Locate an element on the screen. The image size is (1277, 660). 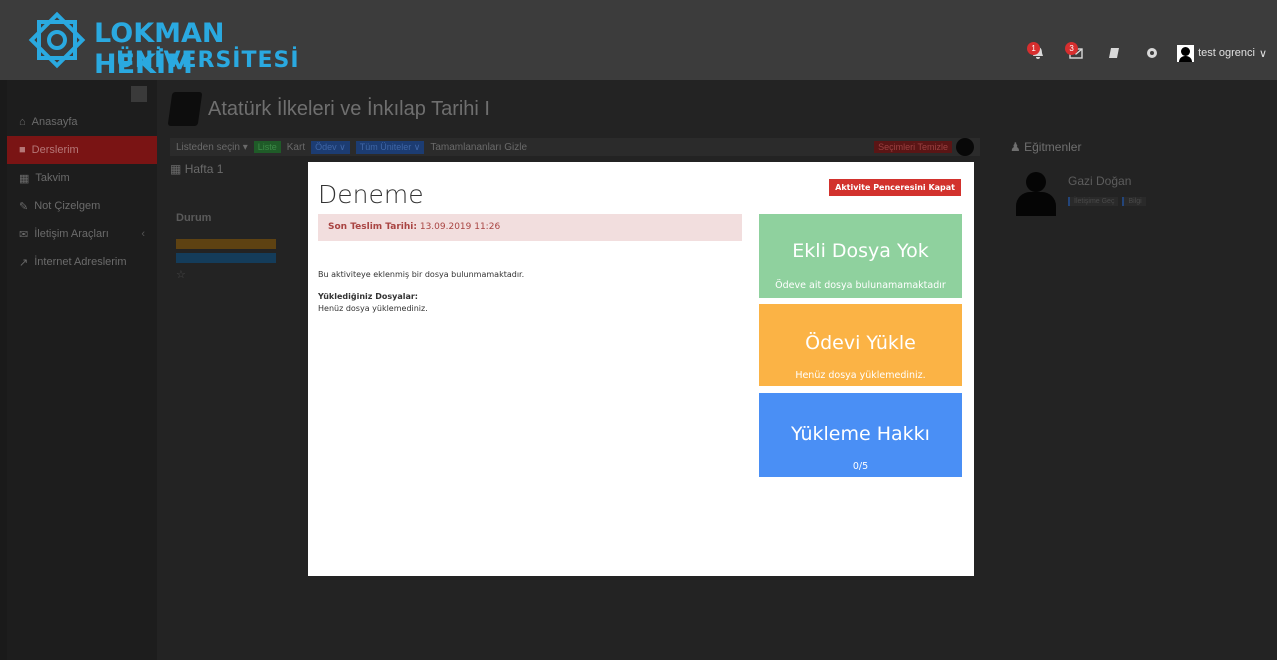
university-logo: LOKMAN HEKİM ÜNİVERSİTESİ is located at coordinates (160, 43).